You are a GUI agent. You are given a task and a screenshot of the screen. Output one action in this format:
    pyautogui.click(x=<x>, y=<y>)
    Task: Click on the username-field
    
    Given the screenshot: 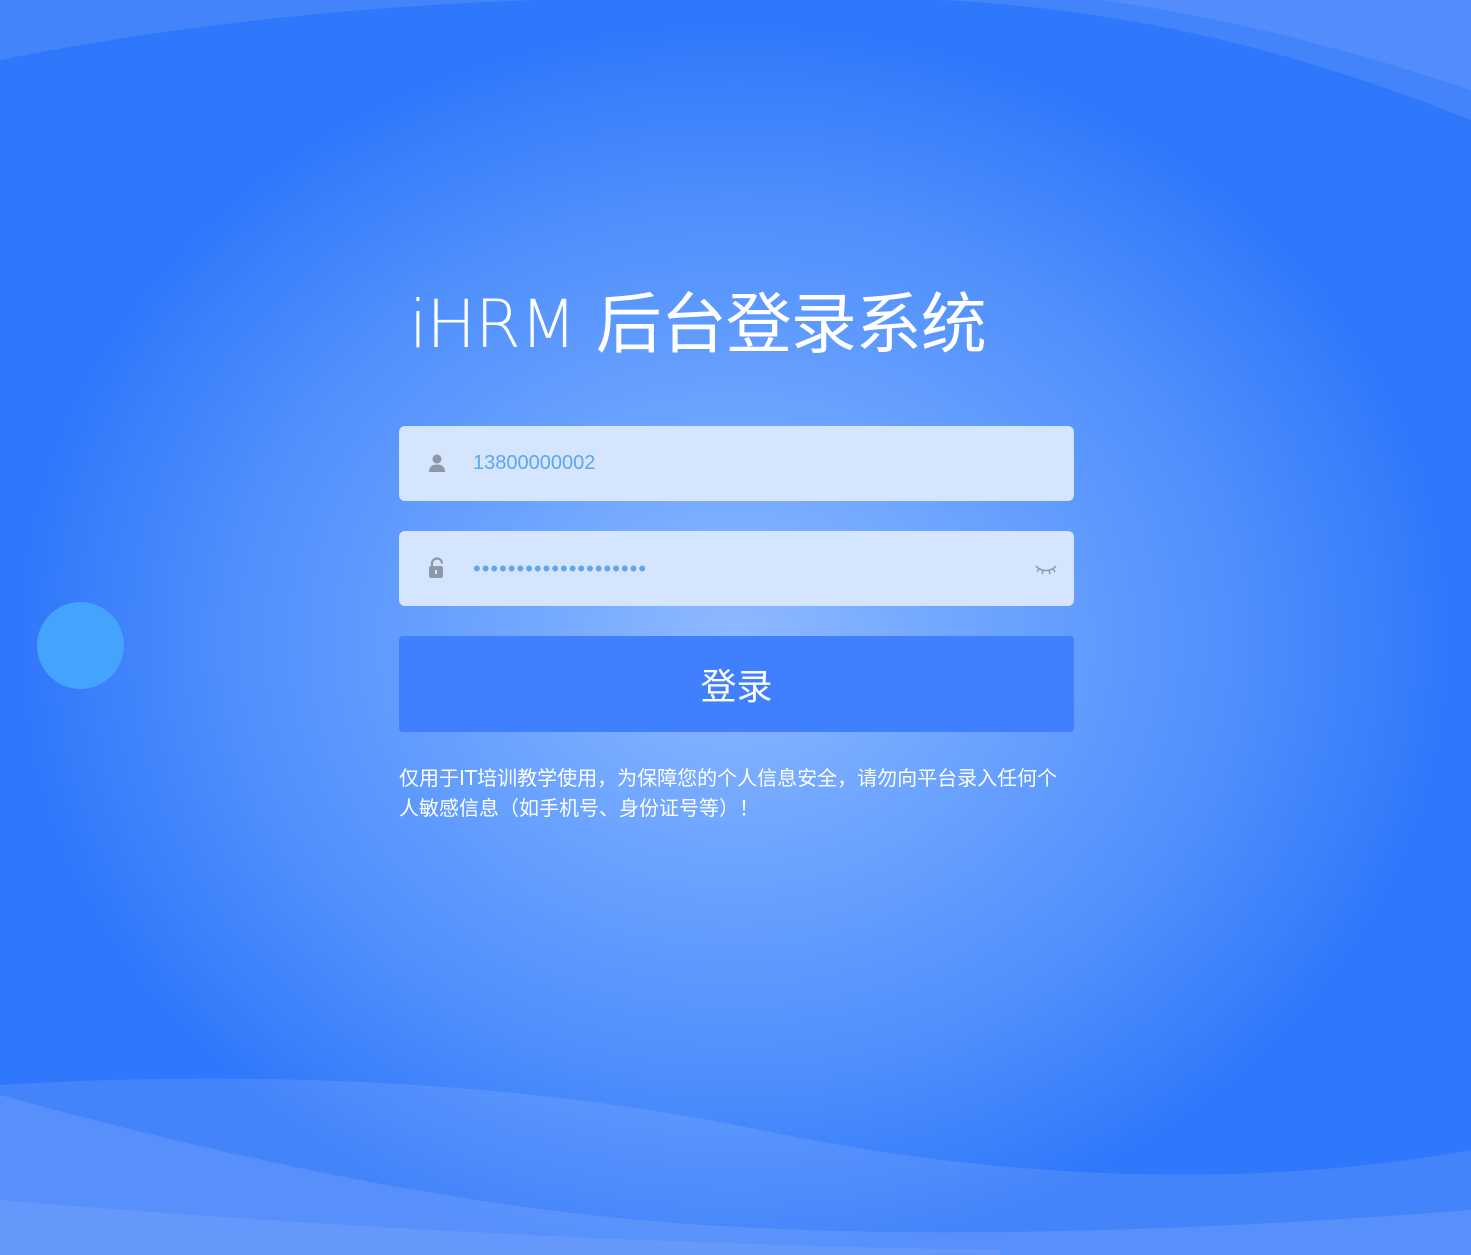 What is the action you would take?
    pyautogui.click(x=736, y=463)
    